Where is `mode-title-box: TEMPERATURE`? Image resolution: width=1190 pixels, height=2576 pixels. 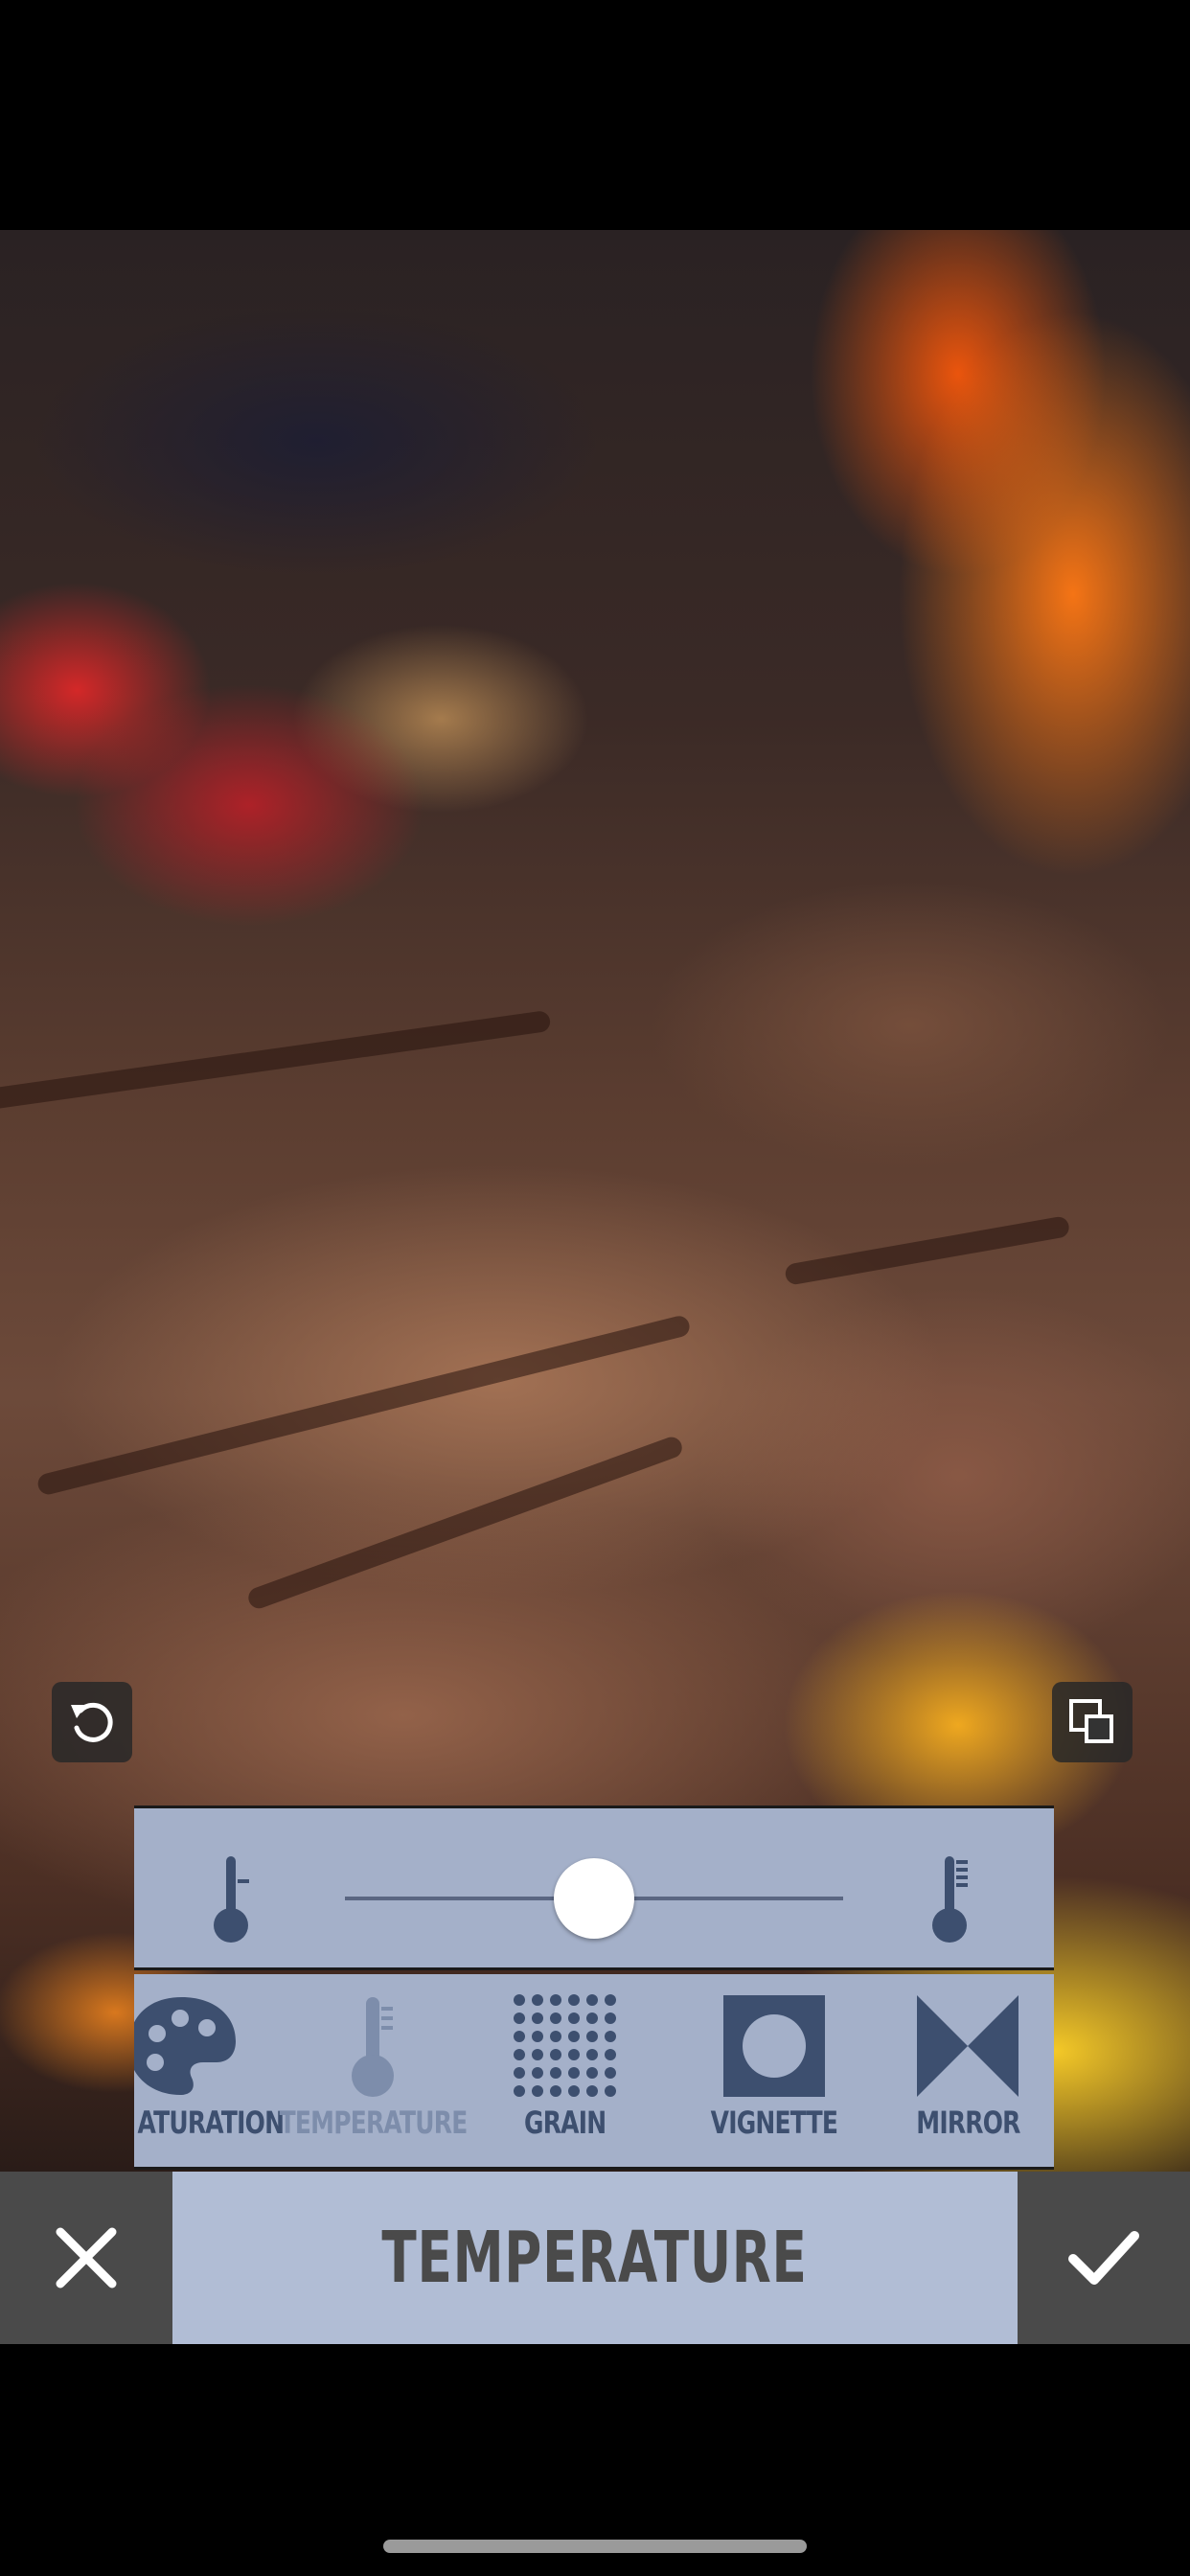 mode-title-box: TEMPERATURE is located at coordinates (595, 2258).